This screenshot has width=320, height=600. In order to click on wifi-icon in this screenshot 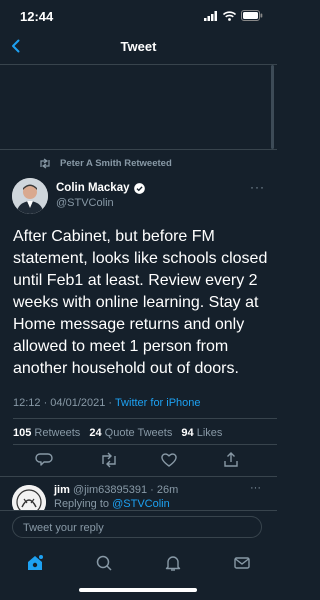, I will do `click(229, 15)`.